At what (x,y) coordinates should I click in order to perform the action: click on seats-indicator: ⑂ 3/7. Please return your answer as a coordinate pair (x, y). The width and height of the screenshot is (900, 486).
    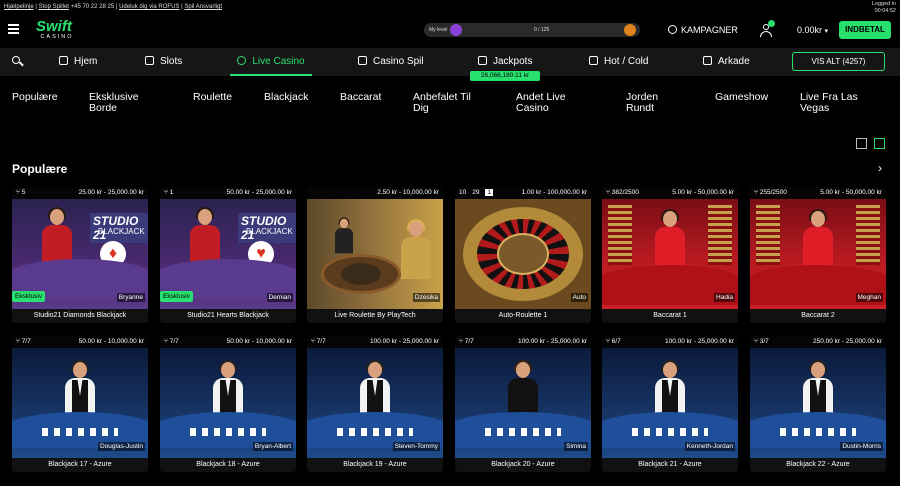
    Looking at the image, I should click on (761, 341).